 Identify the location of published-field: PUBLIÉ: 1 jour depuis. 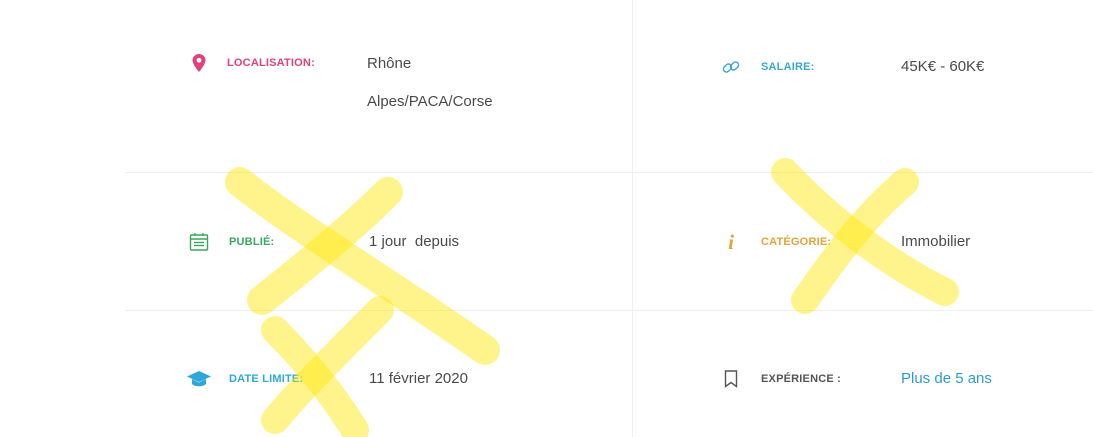
(323, 242).